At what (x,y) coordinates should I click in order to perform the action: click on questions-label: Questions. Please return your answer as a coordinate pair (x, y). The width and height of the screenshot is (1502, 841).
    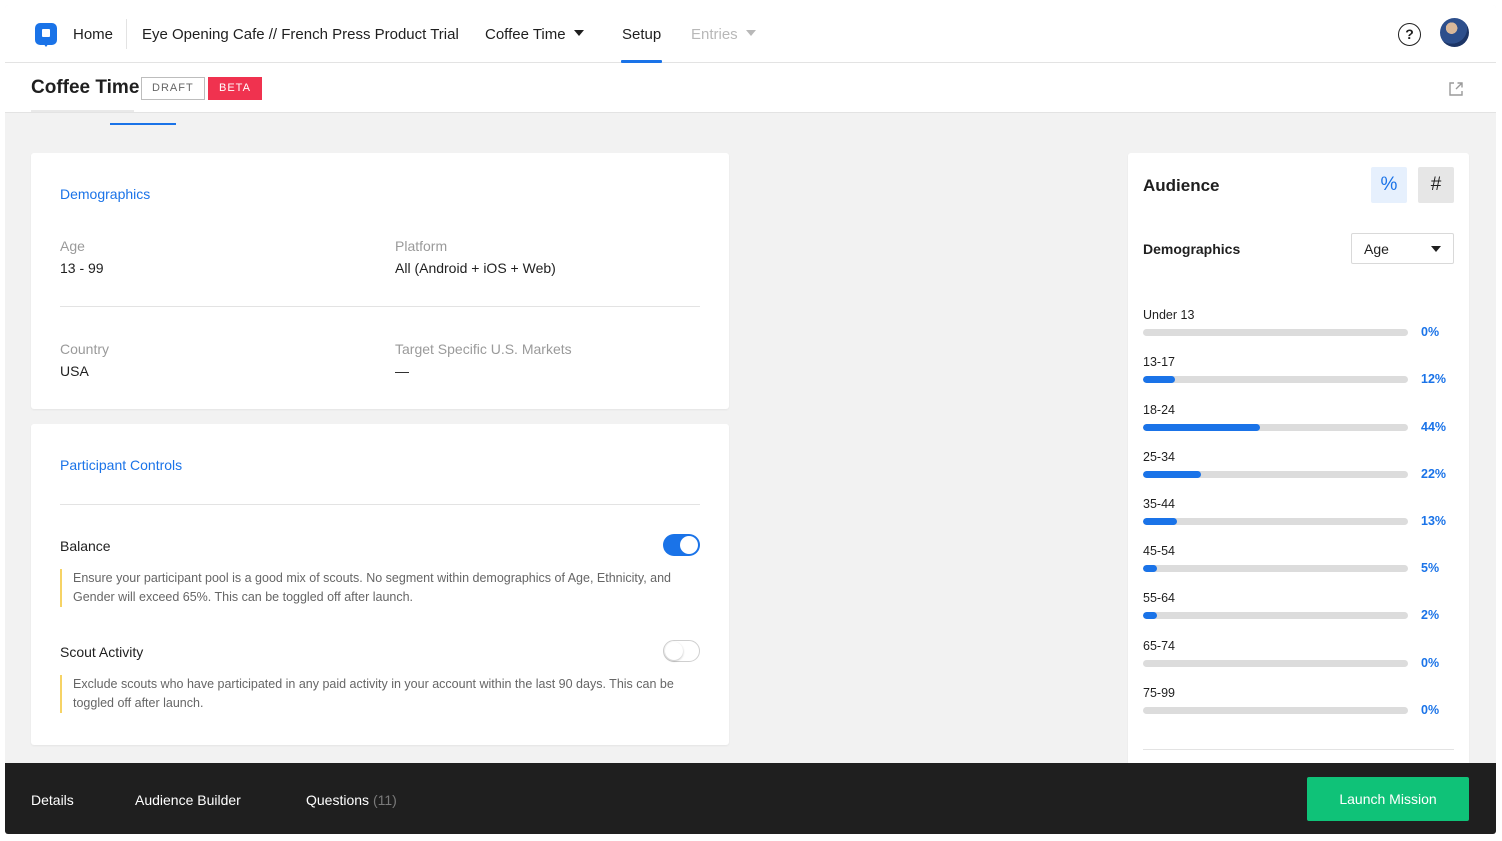
    Looking at the image, I should click on (338, 800).